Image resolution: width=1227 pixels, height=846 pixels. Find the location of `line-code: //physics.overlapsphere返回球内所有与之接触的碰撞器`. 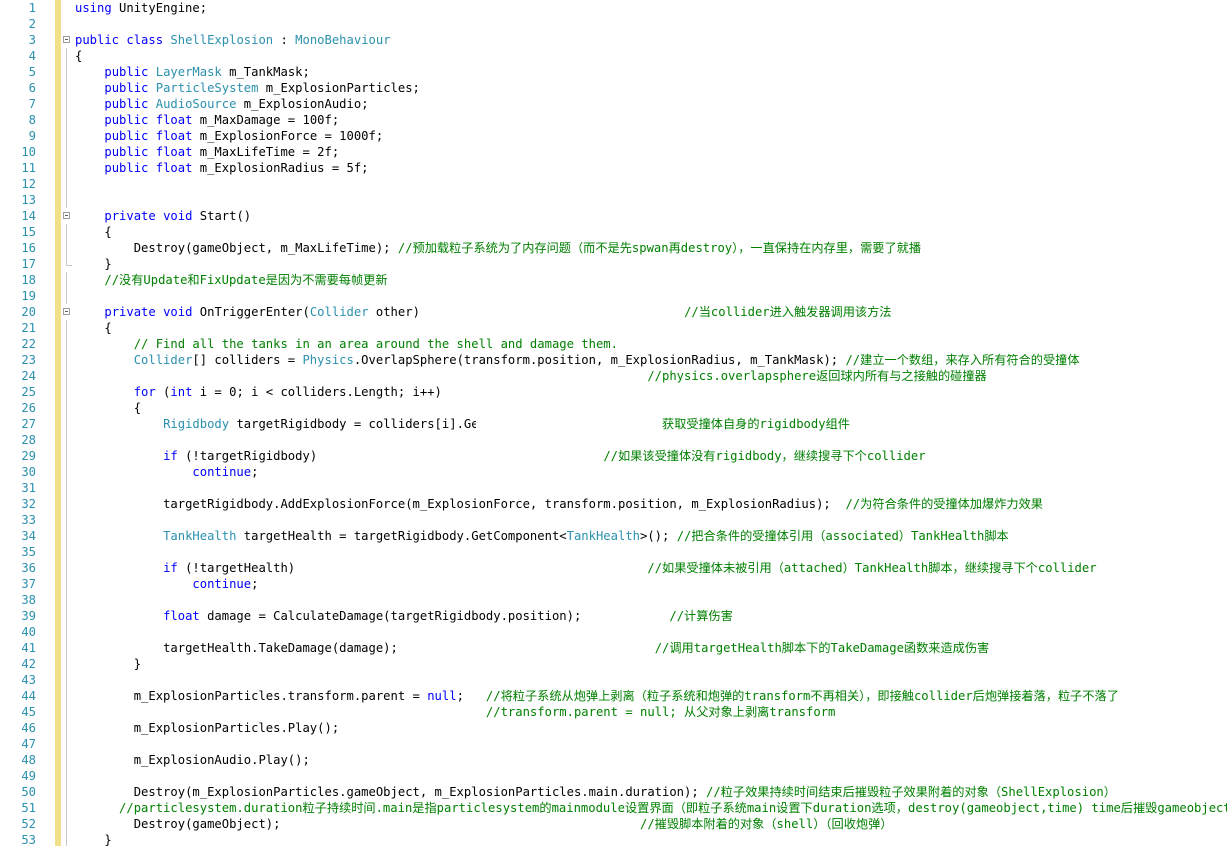

line-code: //physics.overlapsphere返回球内所有与之接触的碰撞器 is located at coordinates (530, 376).